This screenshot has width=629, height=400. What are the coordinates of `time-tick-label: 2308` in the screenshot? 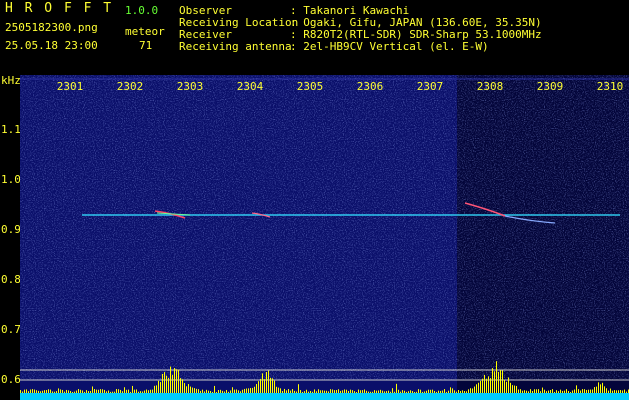 It's located at (490, 86).